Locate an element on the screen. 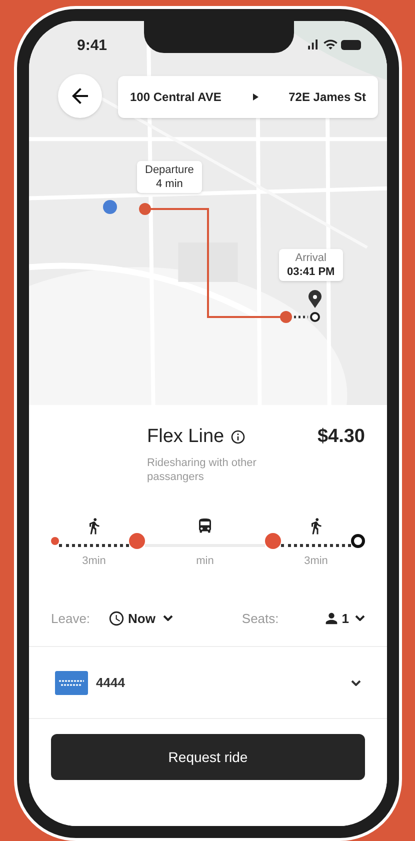 The width and height of the screenshot is (415, 841). ride-description: Ridesharing with other passangers is located at coordinates (202, 470).